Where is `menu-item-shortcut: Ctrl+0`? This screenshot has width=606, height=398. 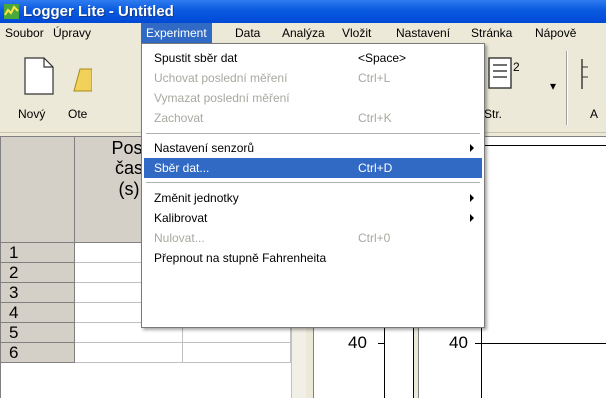
menu-item-shortcut: Ctrl+0 is located at coordinates (374, 238).